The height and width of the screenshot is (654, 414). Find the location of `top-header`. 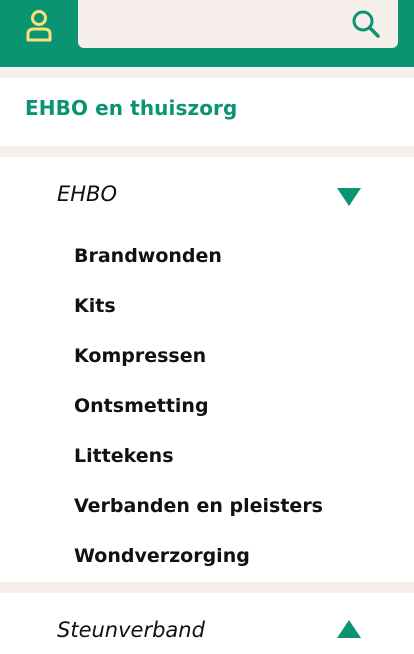

top-header is located at coordinates (207, 33).